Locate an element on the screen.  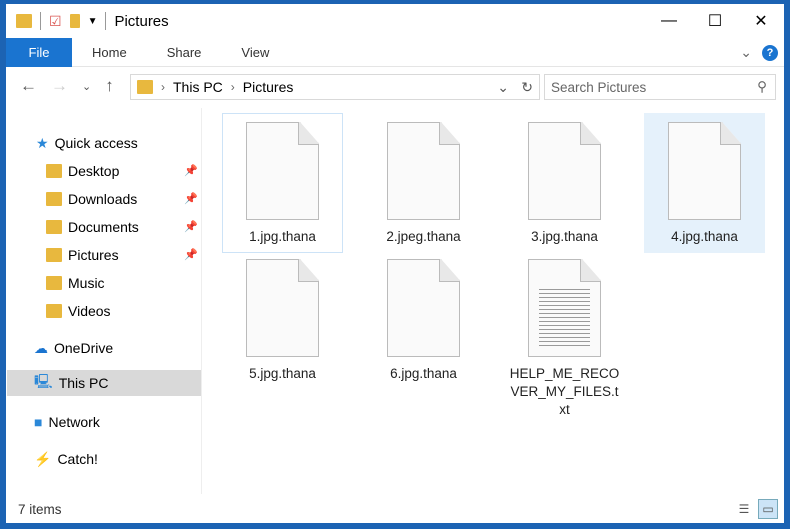
file-item: 3.jpg.thana is located at coordinates (564, 183).